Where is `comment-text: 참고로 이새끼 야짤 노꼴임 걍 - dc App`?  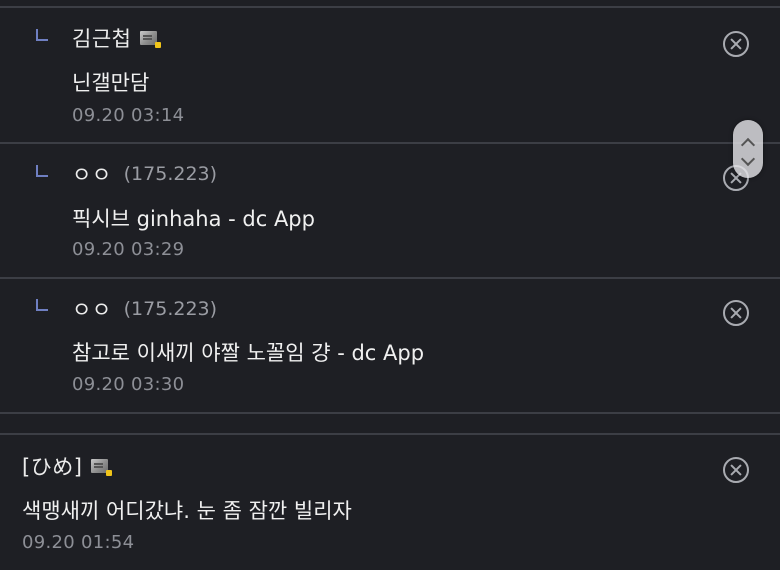
comment-text: 참고로 이새끼 야짤 노꼴임 걍 - dc App is located at coordinates (248, 353).